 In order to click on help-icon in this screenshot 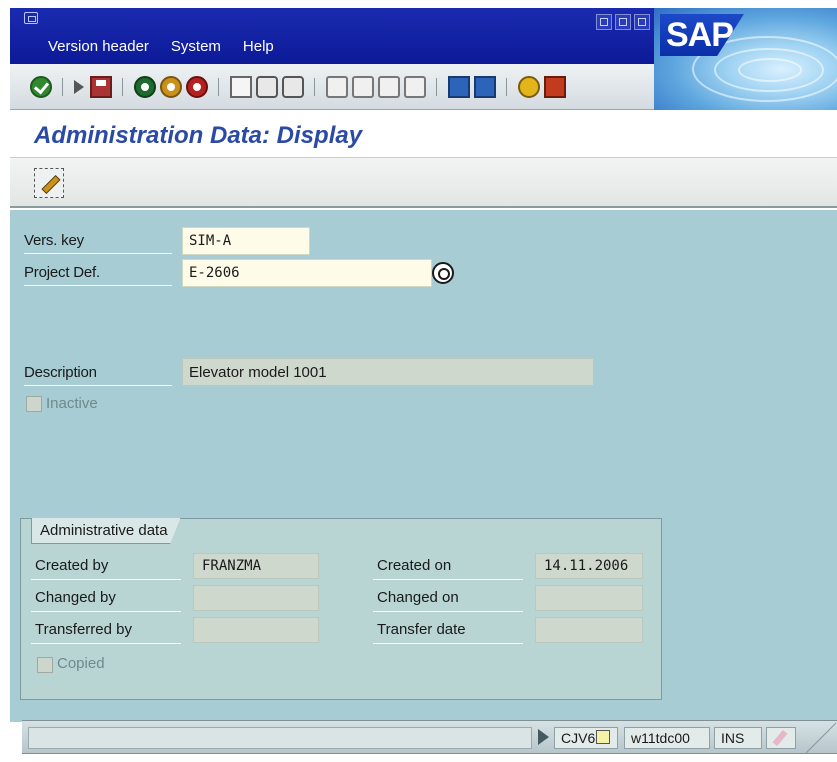, I will do `click(529, 87)`.